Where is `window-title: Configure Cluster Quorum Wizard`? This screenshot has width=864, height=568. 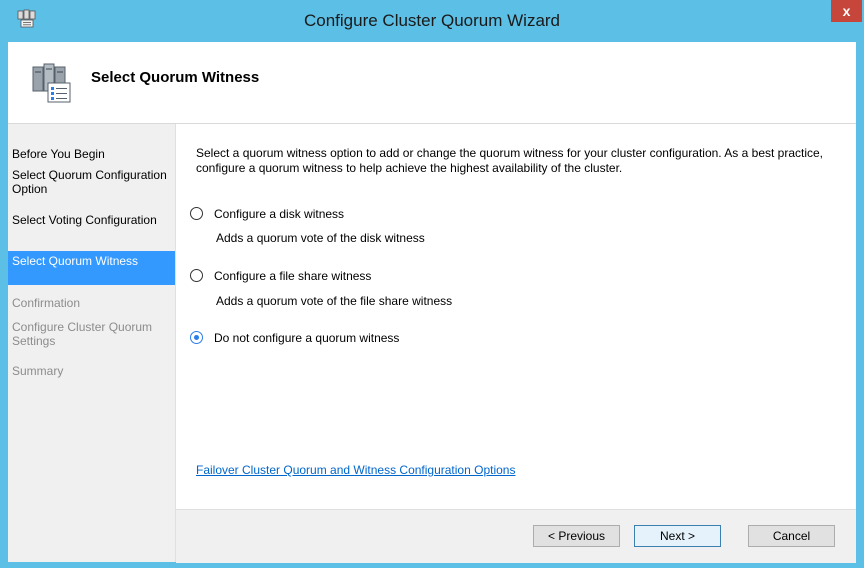 window-title: Configure Cluster Quorum Wizard is located at coordinates (432, 20).